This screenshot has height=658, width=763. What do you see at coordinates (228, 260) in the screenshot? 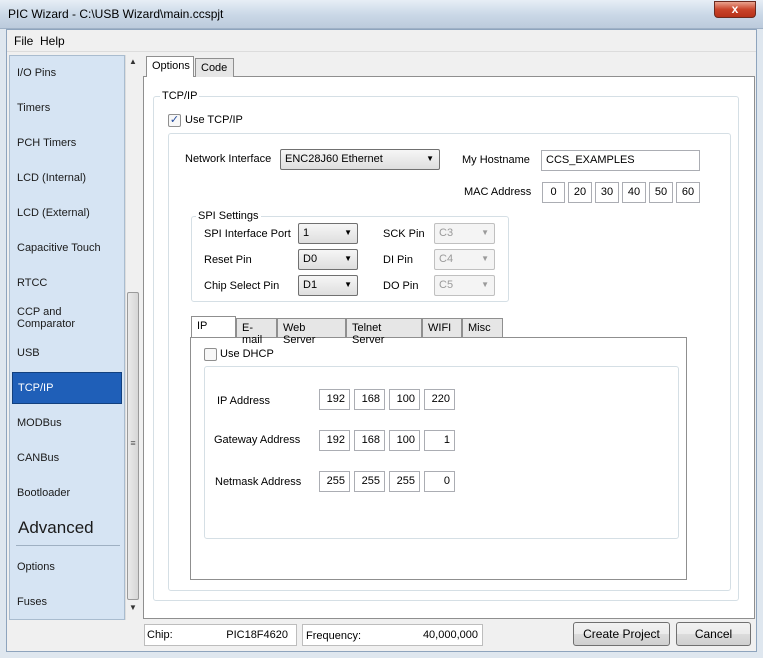
I see `reset-pin-label: Reset Pin` at bounding box center [228, 260].